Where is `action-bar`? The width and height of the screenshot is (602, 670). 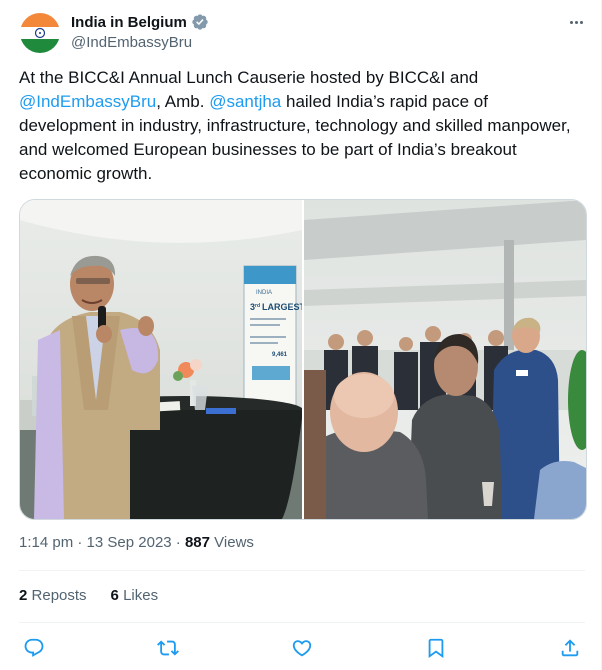 action-bar is located at coordinates (301, 648).